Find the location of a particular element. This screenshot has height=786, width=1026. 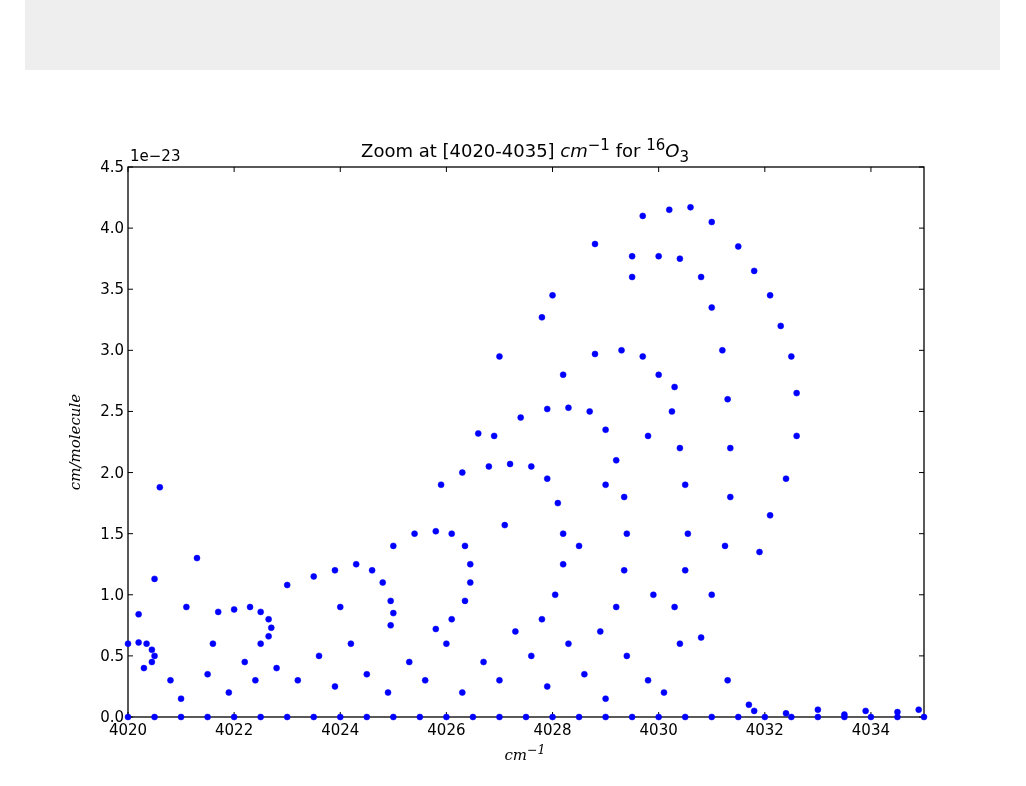

tick-label: 1.0 is located at coordinates (112, 594).